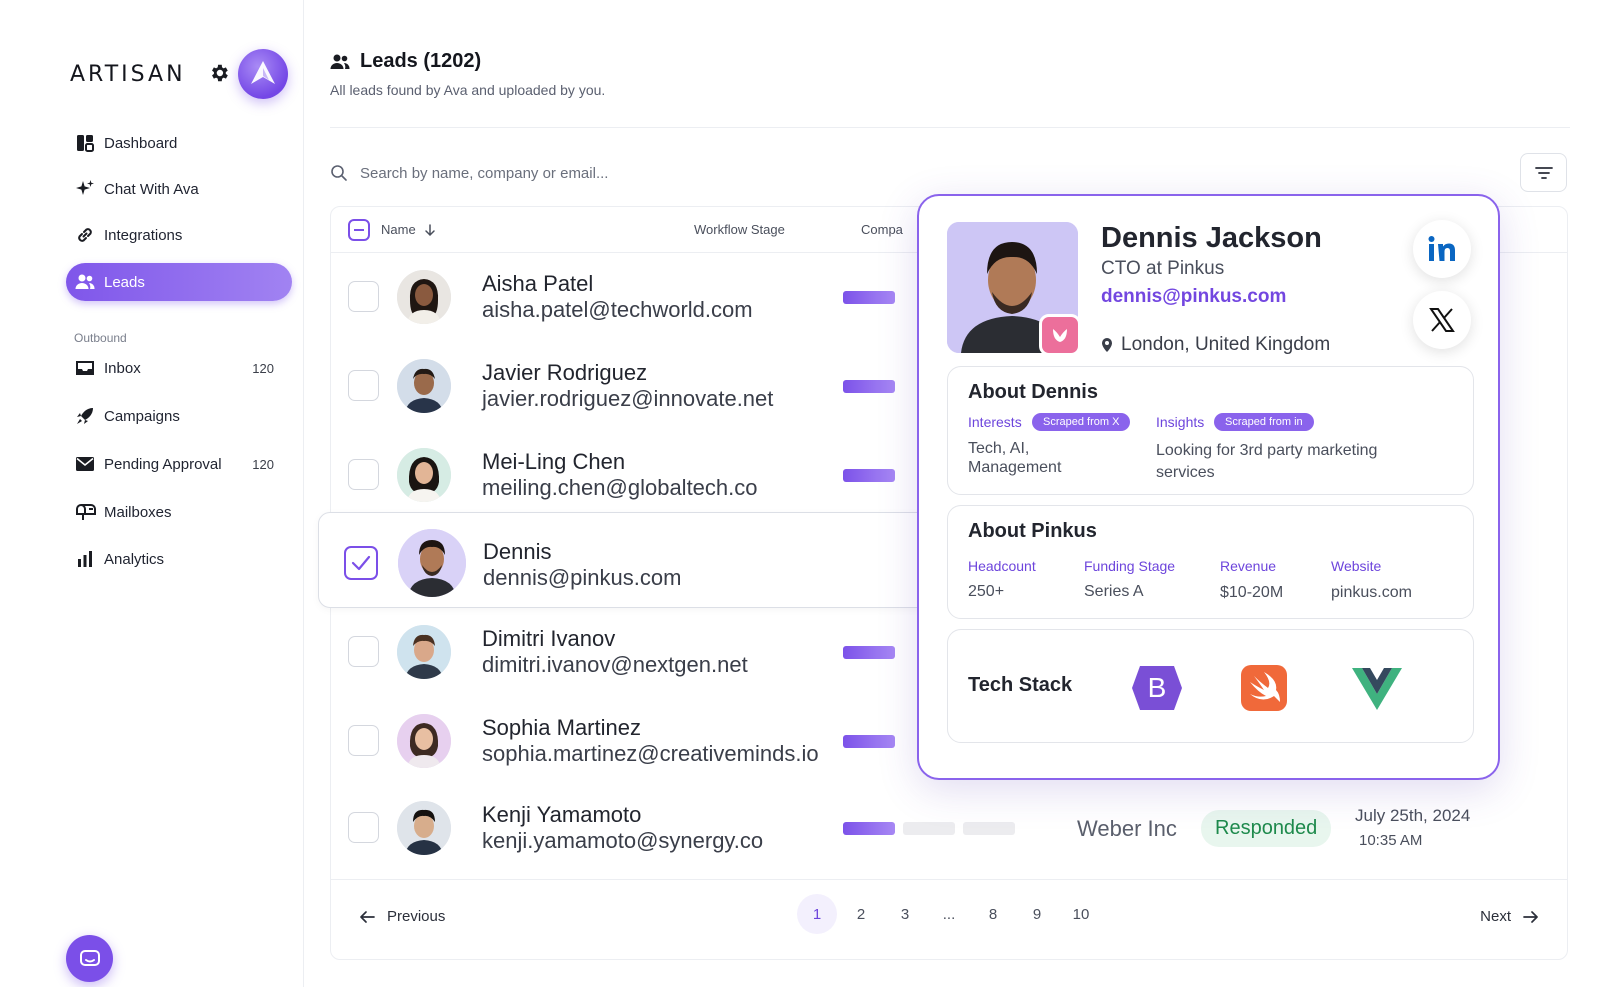 The width and height of the screenshot is (1600, 987). I want to click on search-icon, so click(339, 173).